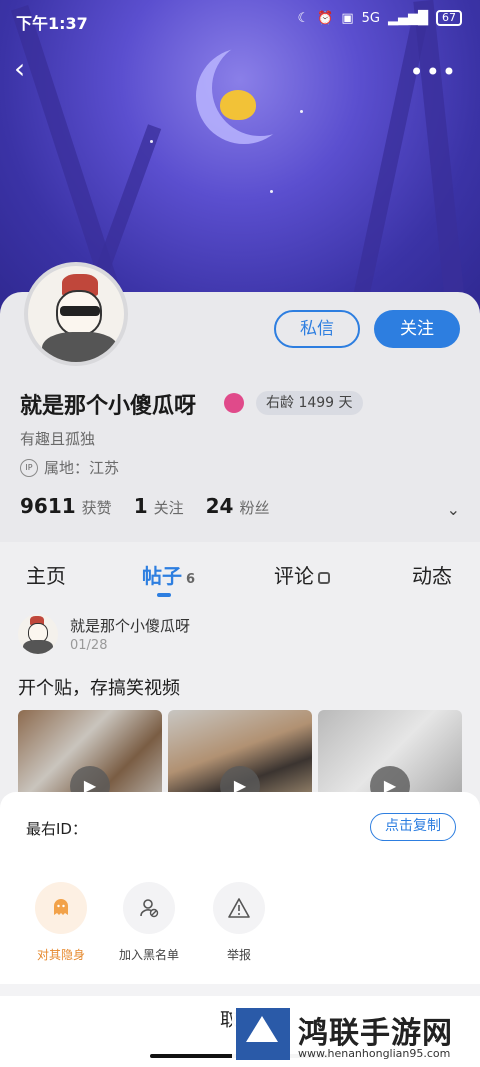 This screenshot has width=480, height=1067. What do you see at coordinates (168, 508) in the screenshot?
I see `stat-label: 关注` at bounding box center [168, 508].